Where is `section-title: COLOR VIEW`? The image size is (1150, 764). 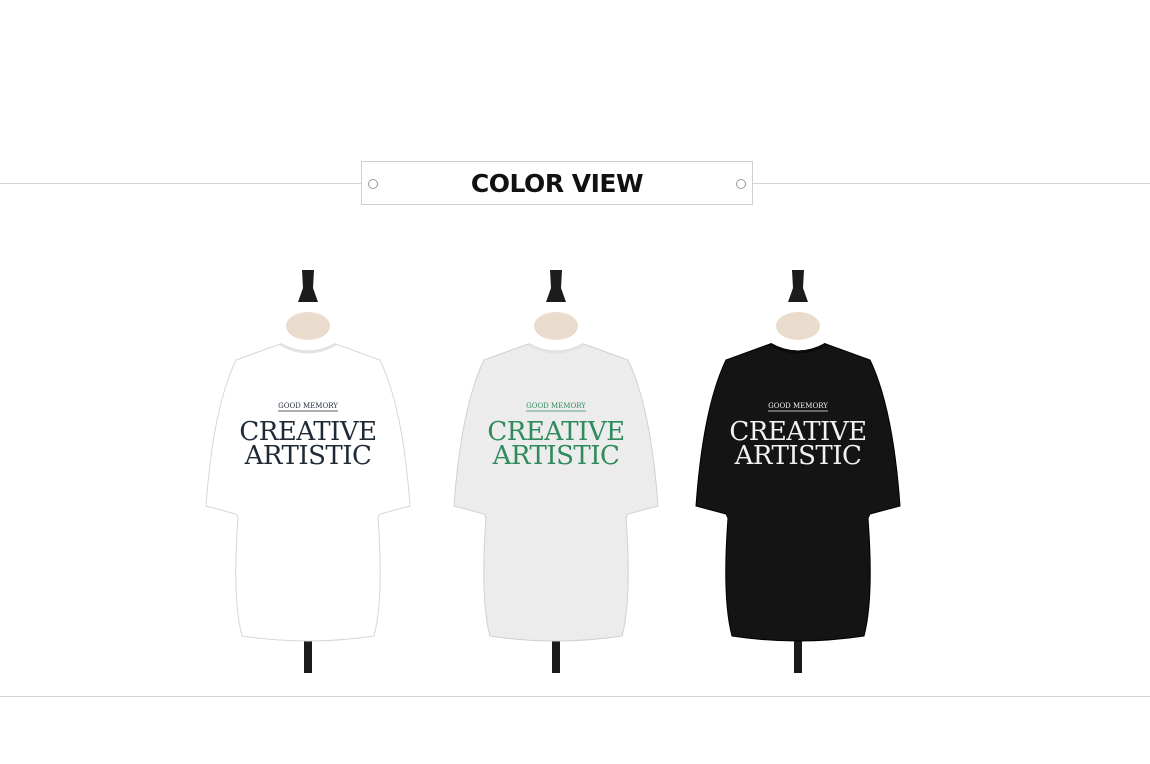
section-title: COLOR VIEW is located at coordinates (557, 183).